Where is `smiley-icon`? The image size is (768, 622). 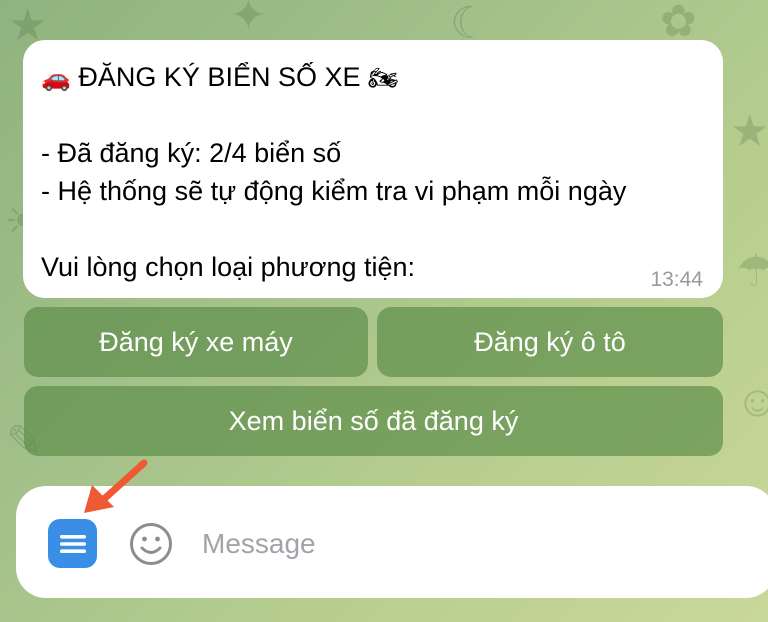 smiley-icon is located at coordinates (151, 544).